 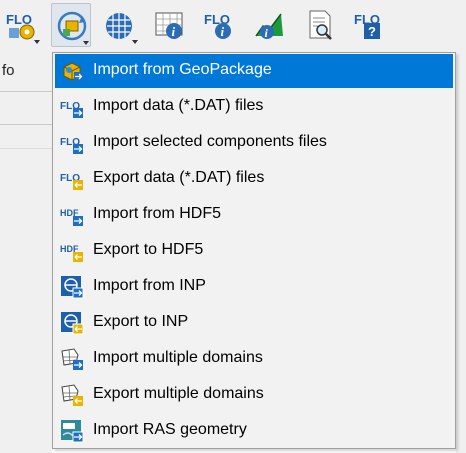 I want to click on menu-item-import-dat-files: FLO Import data (*.DAT) files, so click(x=254, y=107).